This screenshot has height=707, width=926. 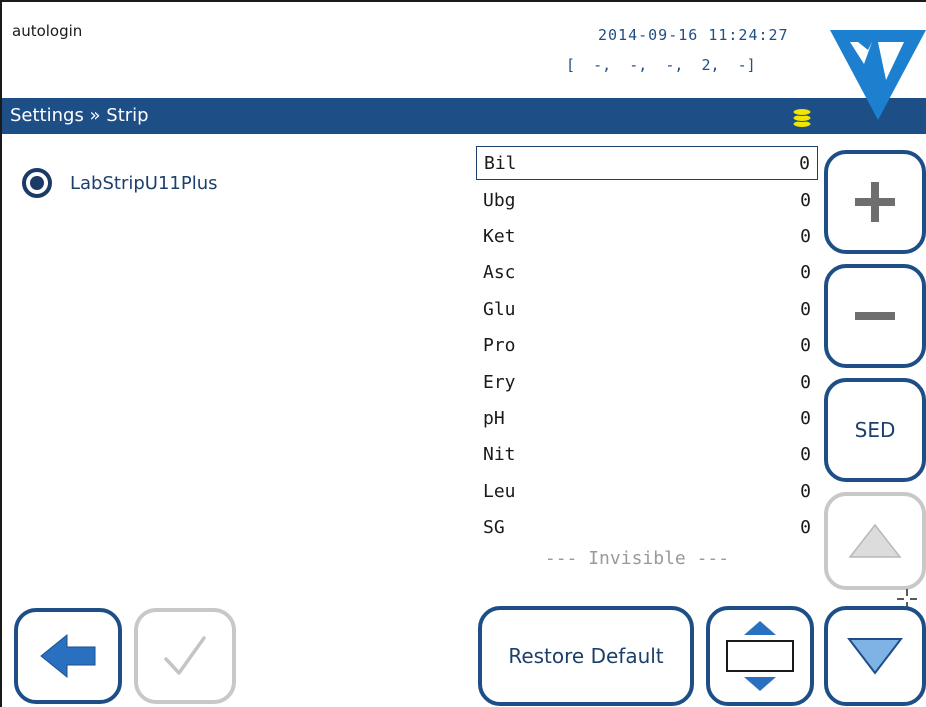 I want to click on restore-default-label: Restore Default, so click(x=586, y=656).